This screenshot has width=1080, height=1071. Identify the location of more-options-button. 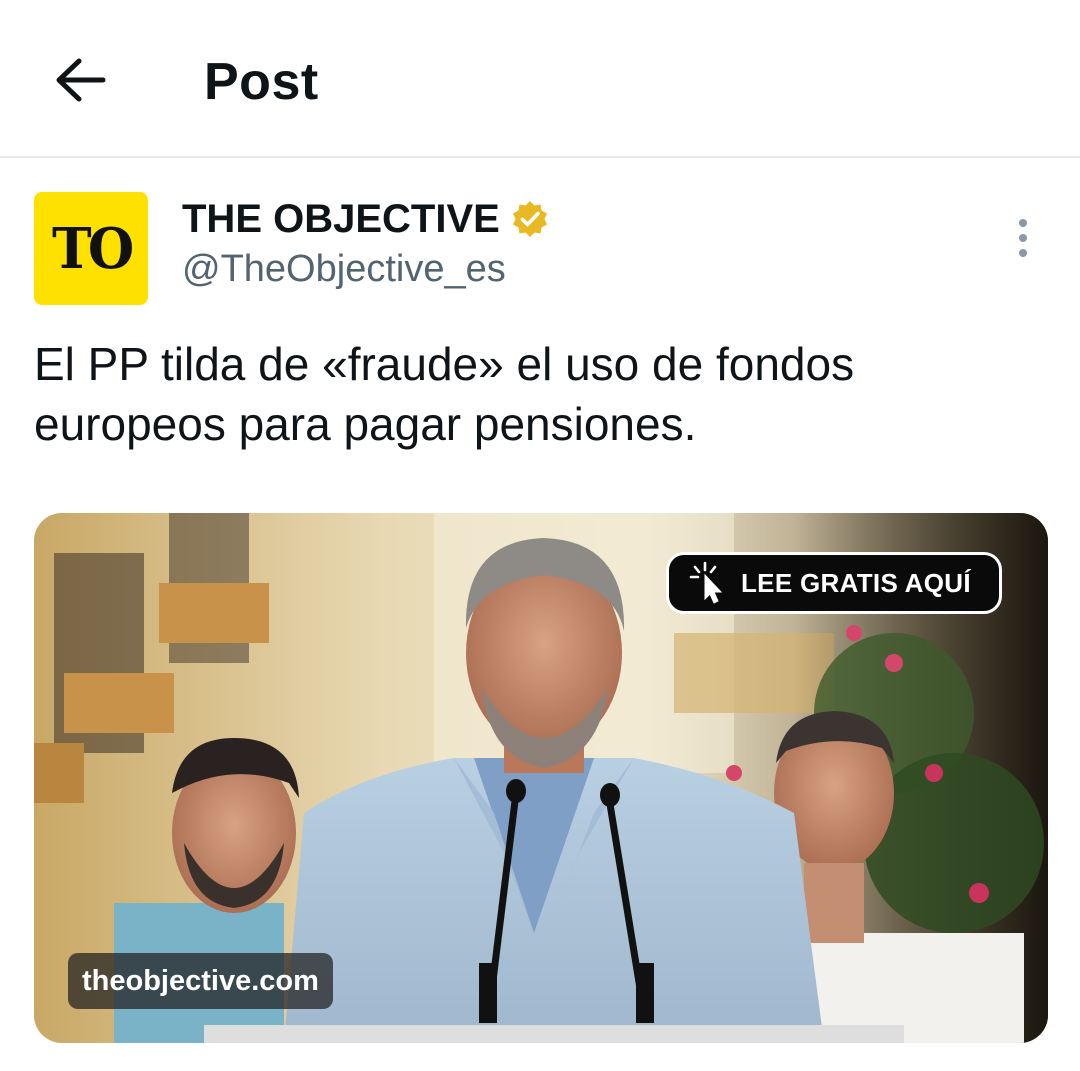
(1023, 238).